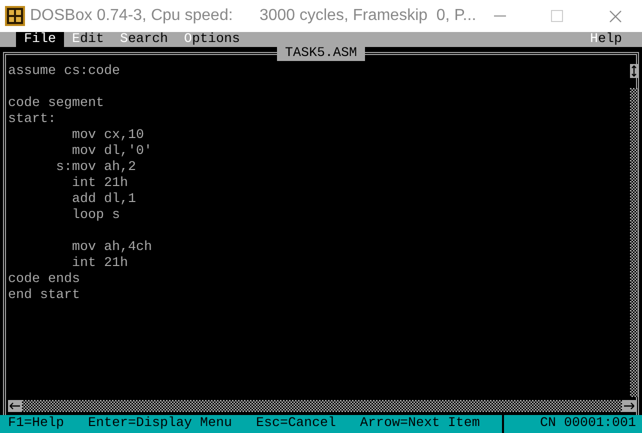 Image resolution: width=642 pixels, height=433 pixels. I want to click on code-line: code ends, so click(44, 280).